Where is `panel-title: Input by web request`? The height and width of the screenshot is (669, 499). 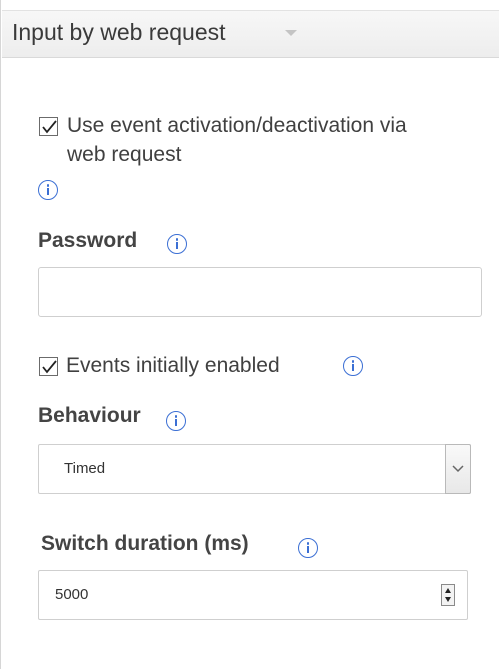 panel-title: Input by web request is located at coordinates (119, 32).